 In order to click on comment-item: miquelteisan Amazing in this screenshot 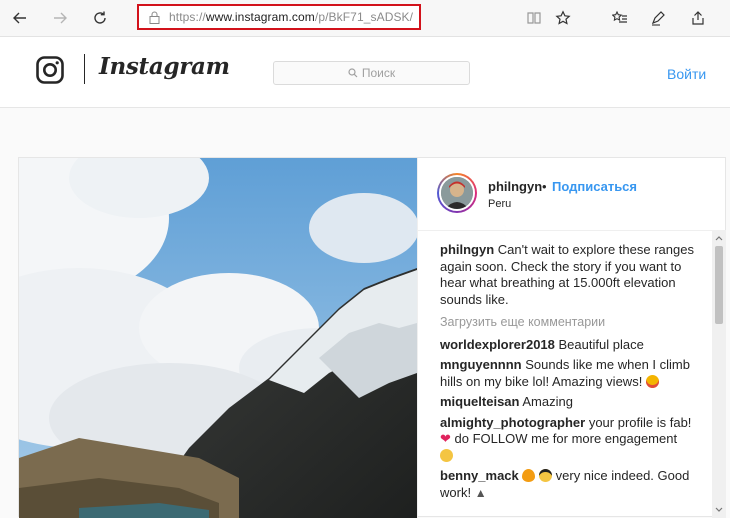, I will do `click(573, 402)`.